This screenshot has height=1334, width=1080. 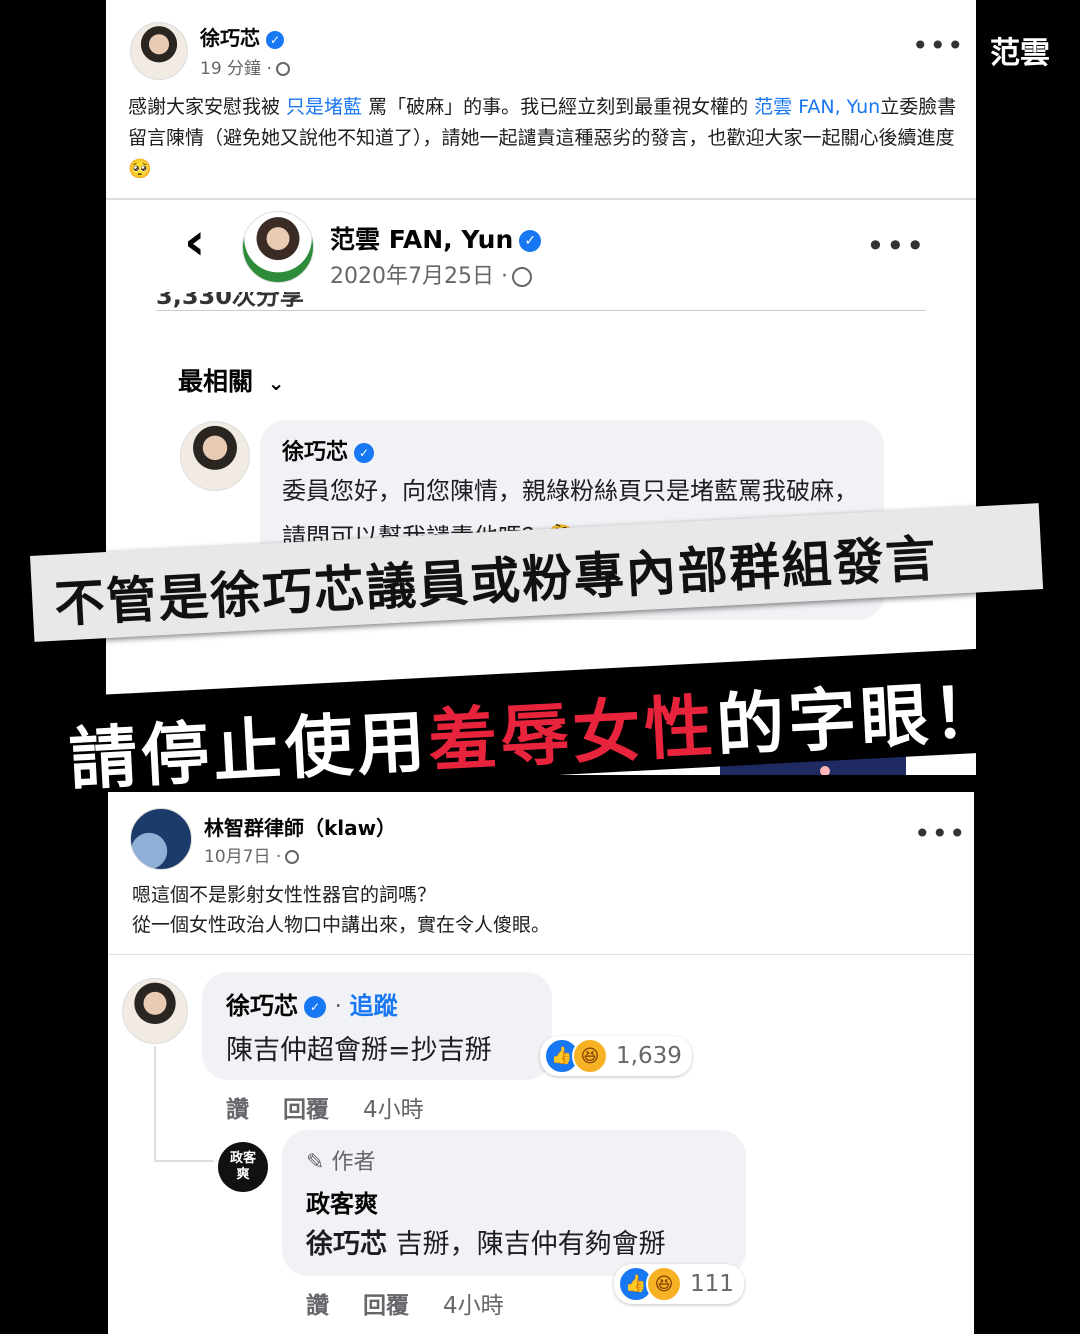 What do you see at coordinates (342, 1201) in the screenshot?
I see `reply-author: 政客爽` at bounding box center [342, 1201].